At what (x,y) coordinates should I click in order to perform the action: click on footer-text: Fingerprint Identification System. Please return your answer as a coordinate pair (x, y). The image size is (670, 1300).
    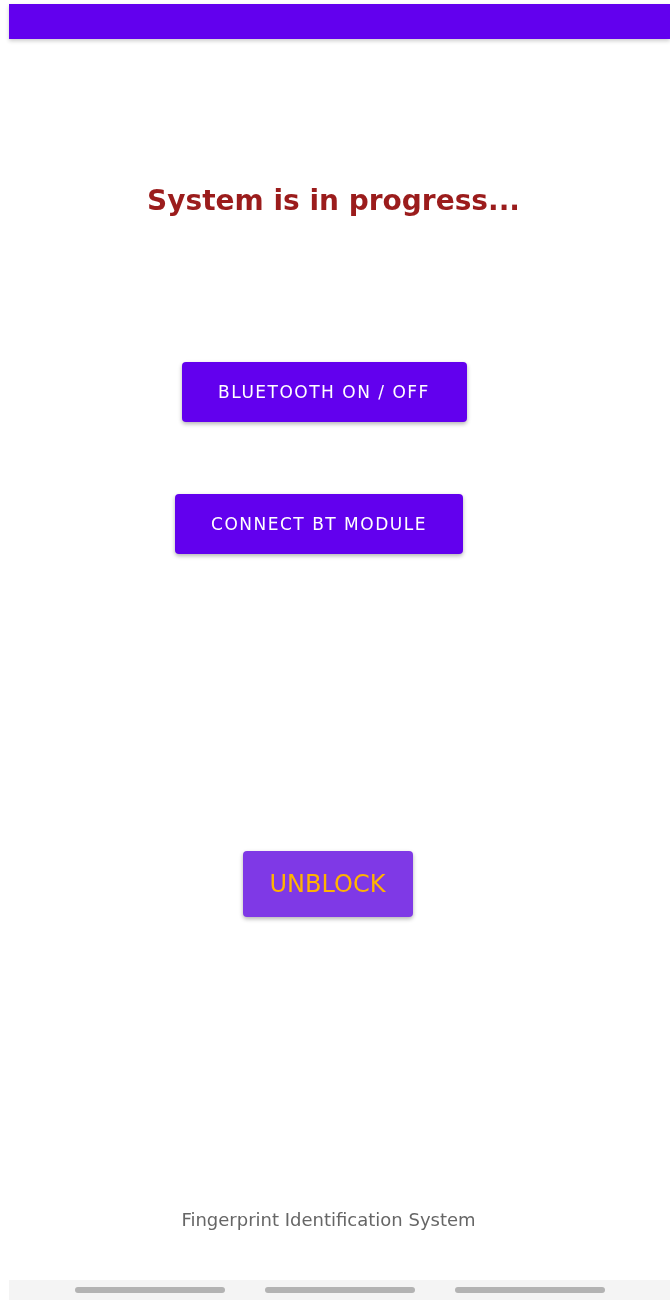
    Looking at the image, I should click on (328, 1219).